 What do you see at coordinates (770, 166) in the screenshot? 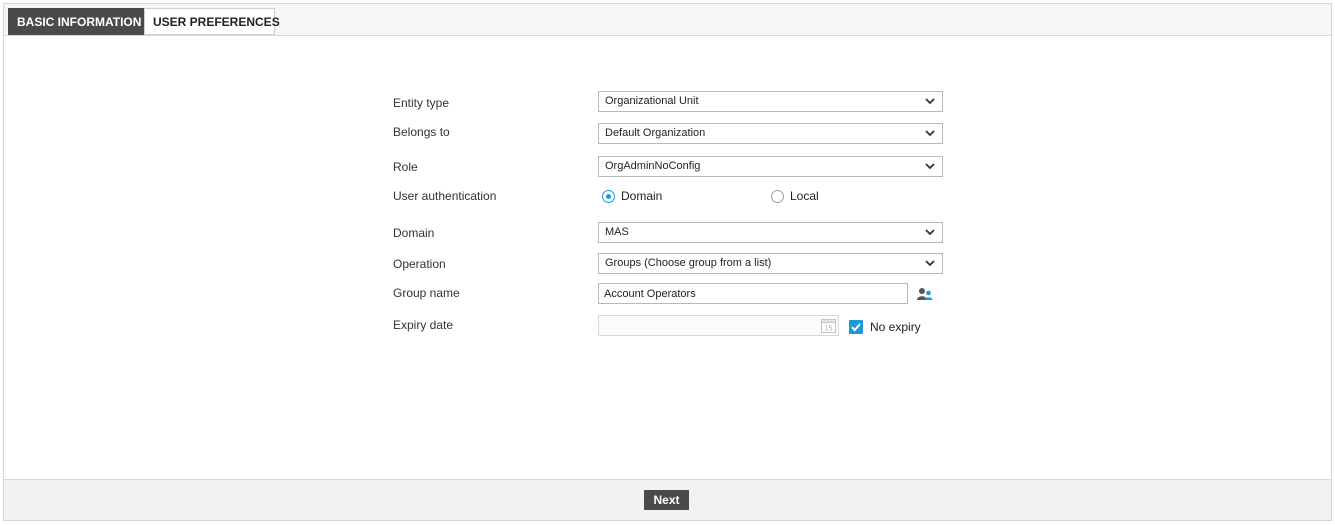
I see `role-select: OrgAdminNoConfig` at bounding box center [770, 166].